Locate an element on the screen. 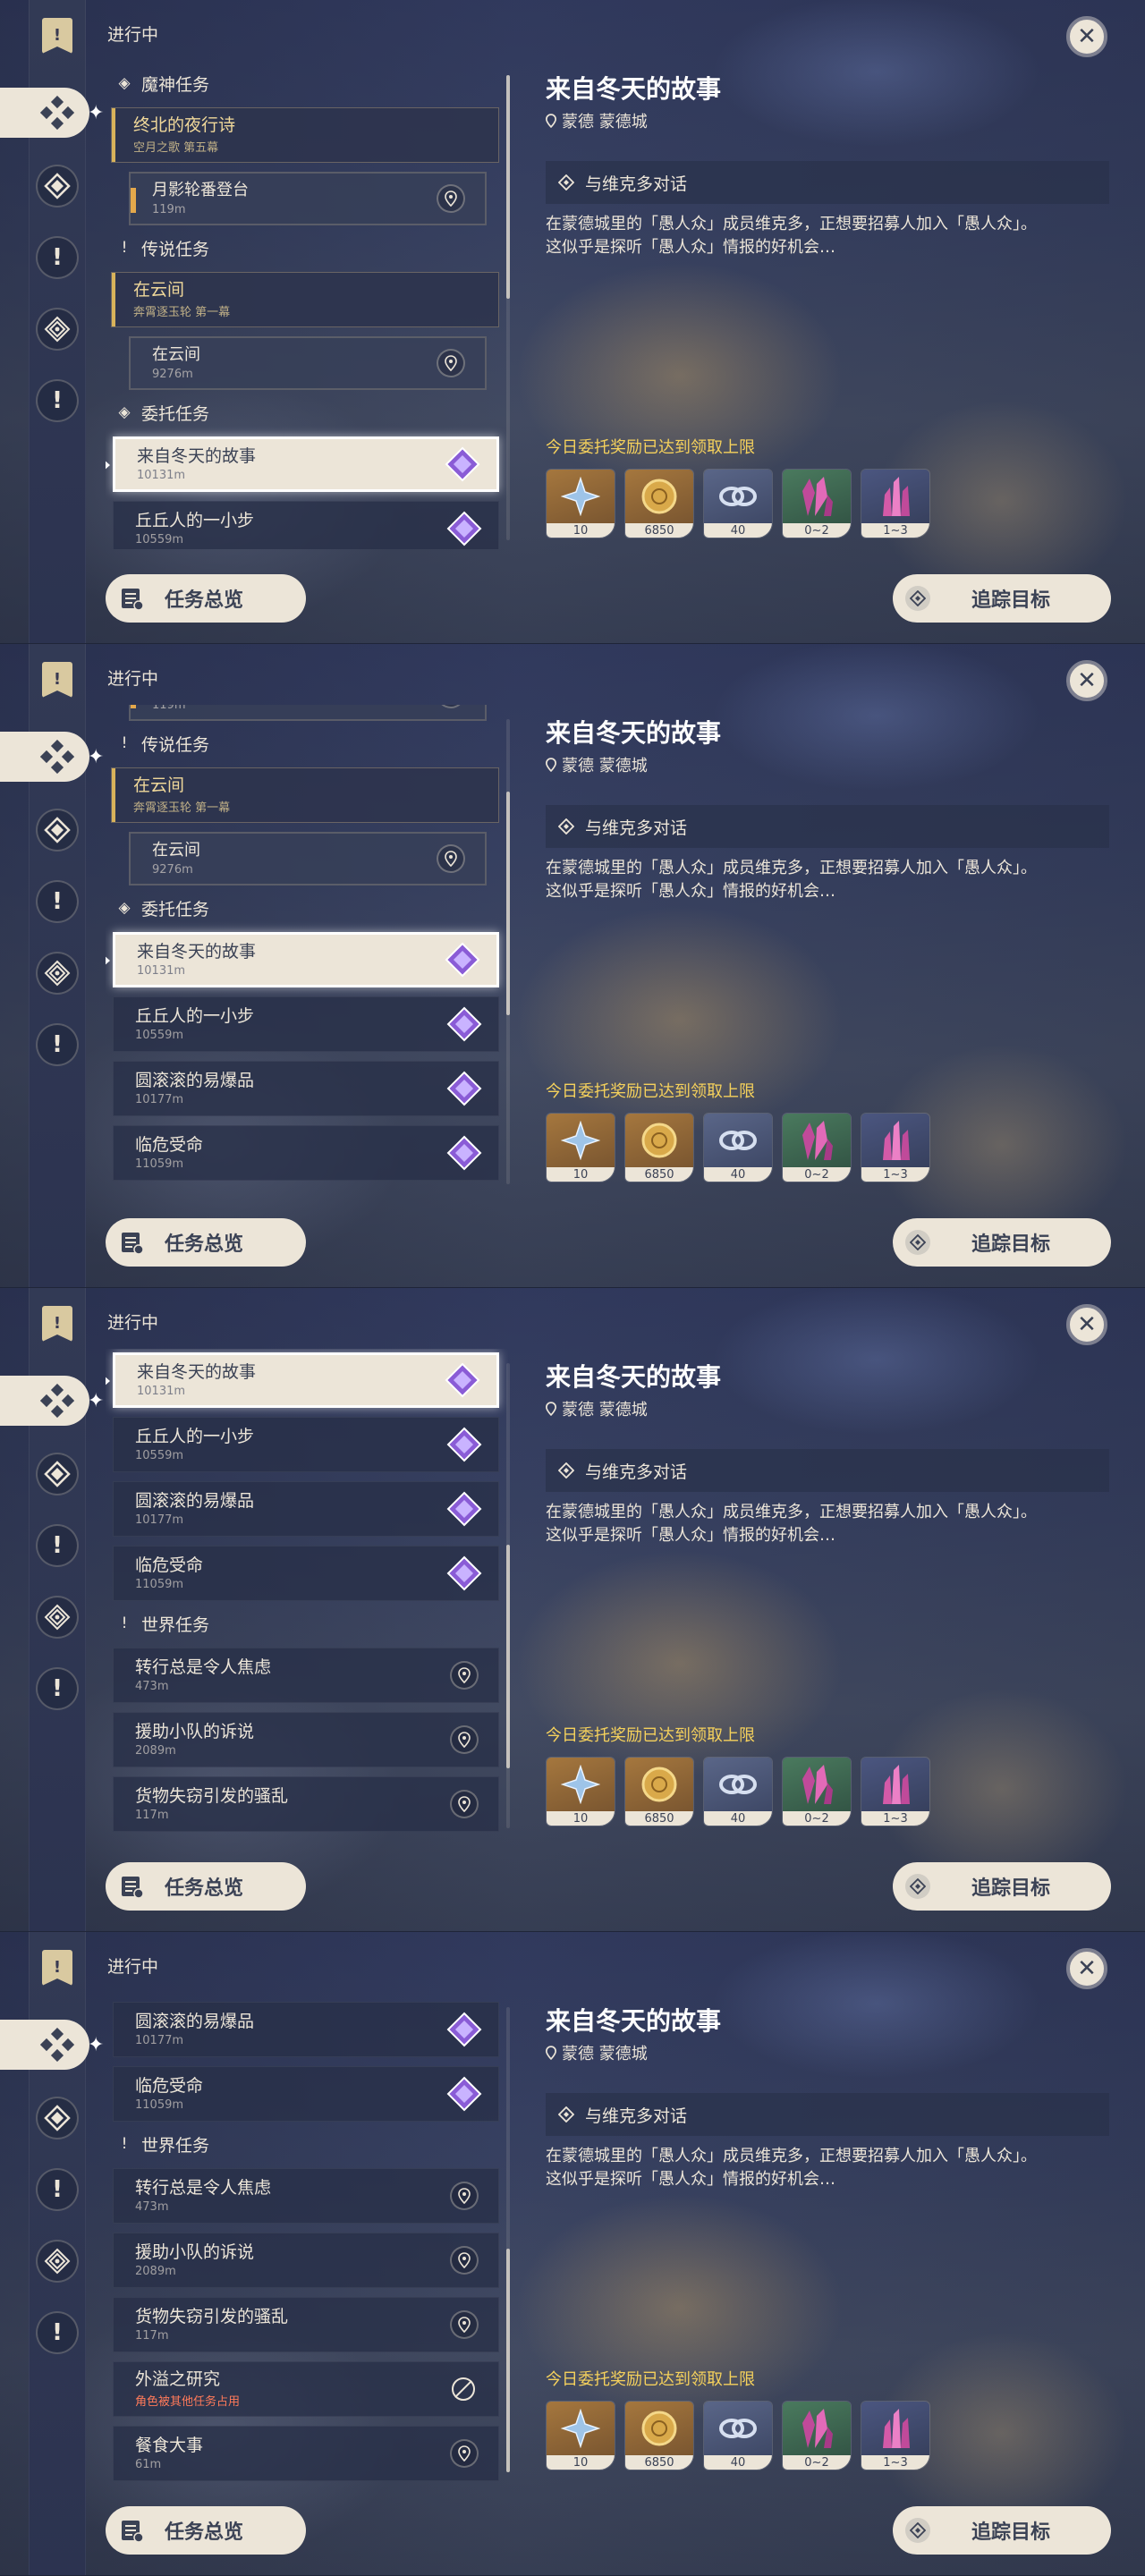  description-line: 在蒙德城里的「愚人众」成员维克多，正想要招募人加入「愚人众」。 is located at coordinates (791, 2156).